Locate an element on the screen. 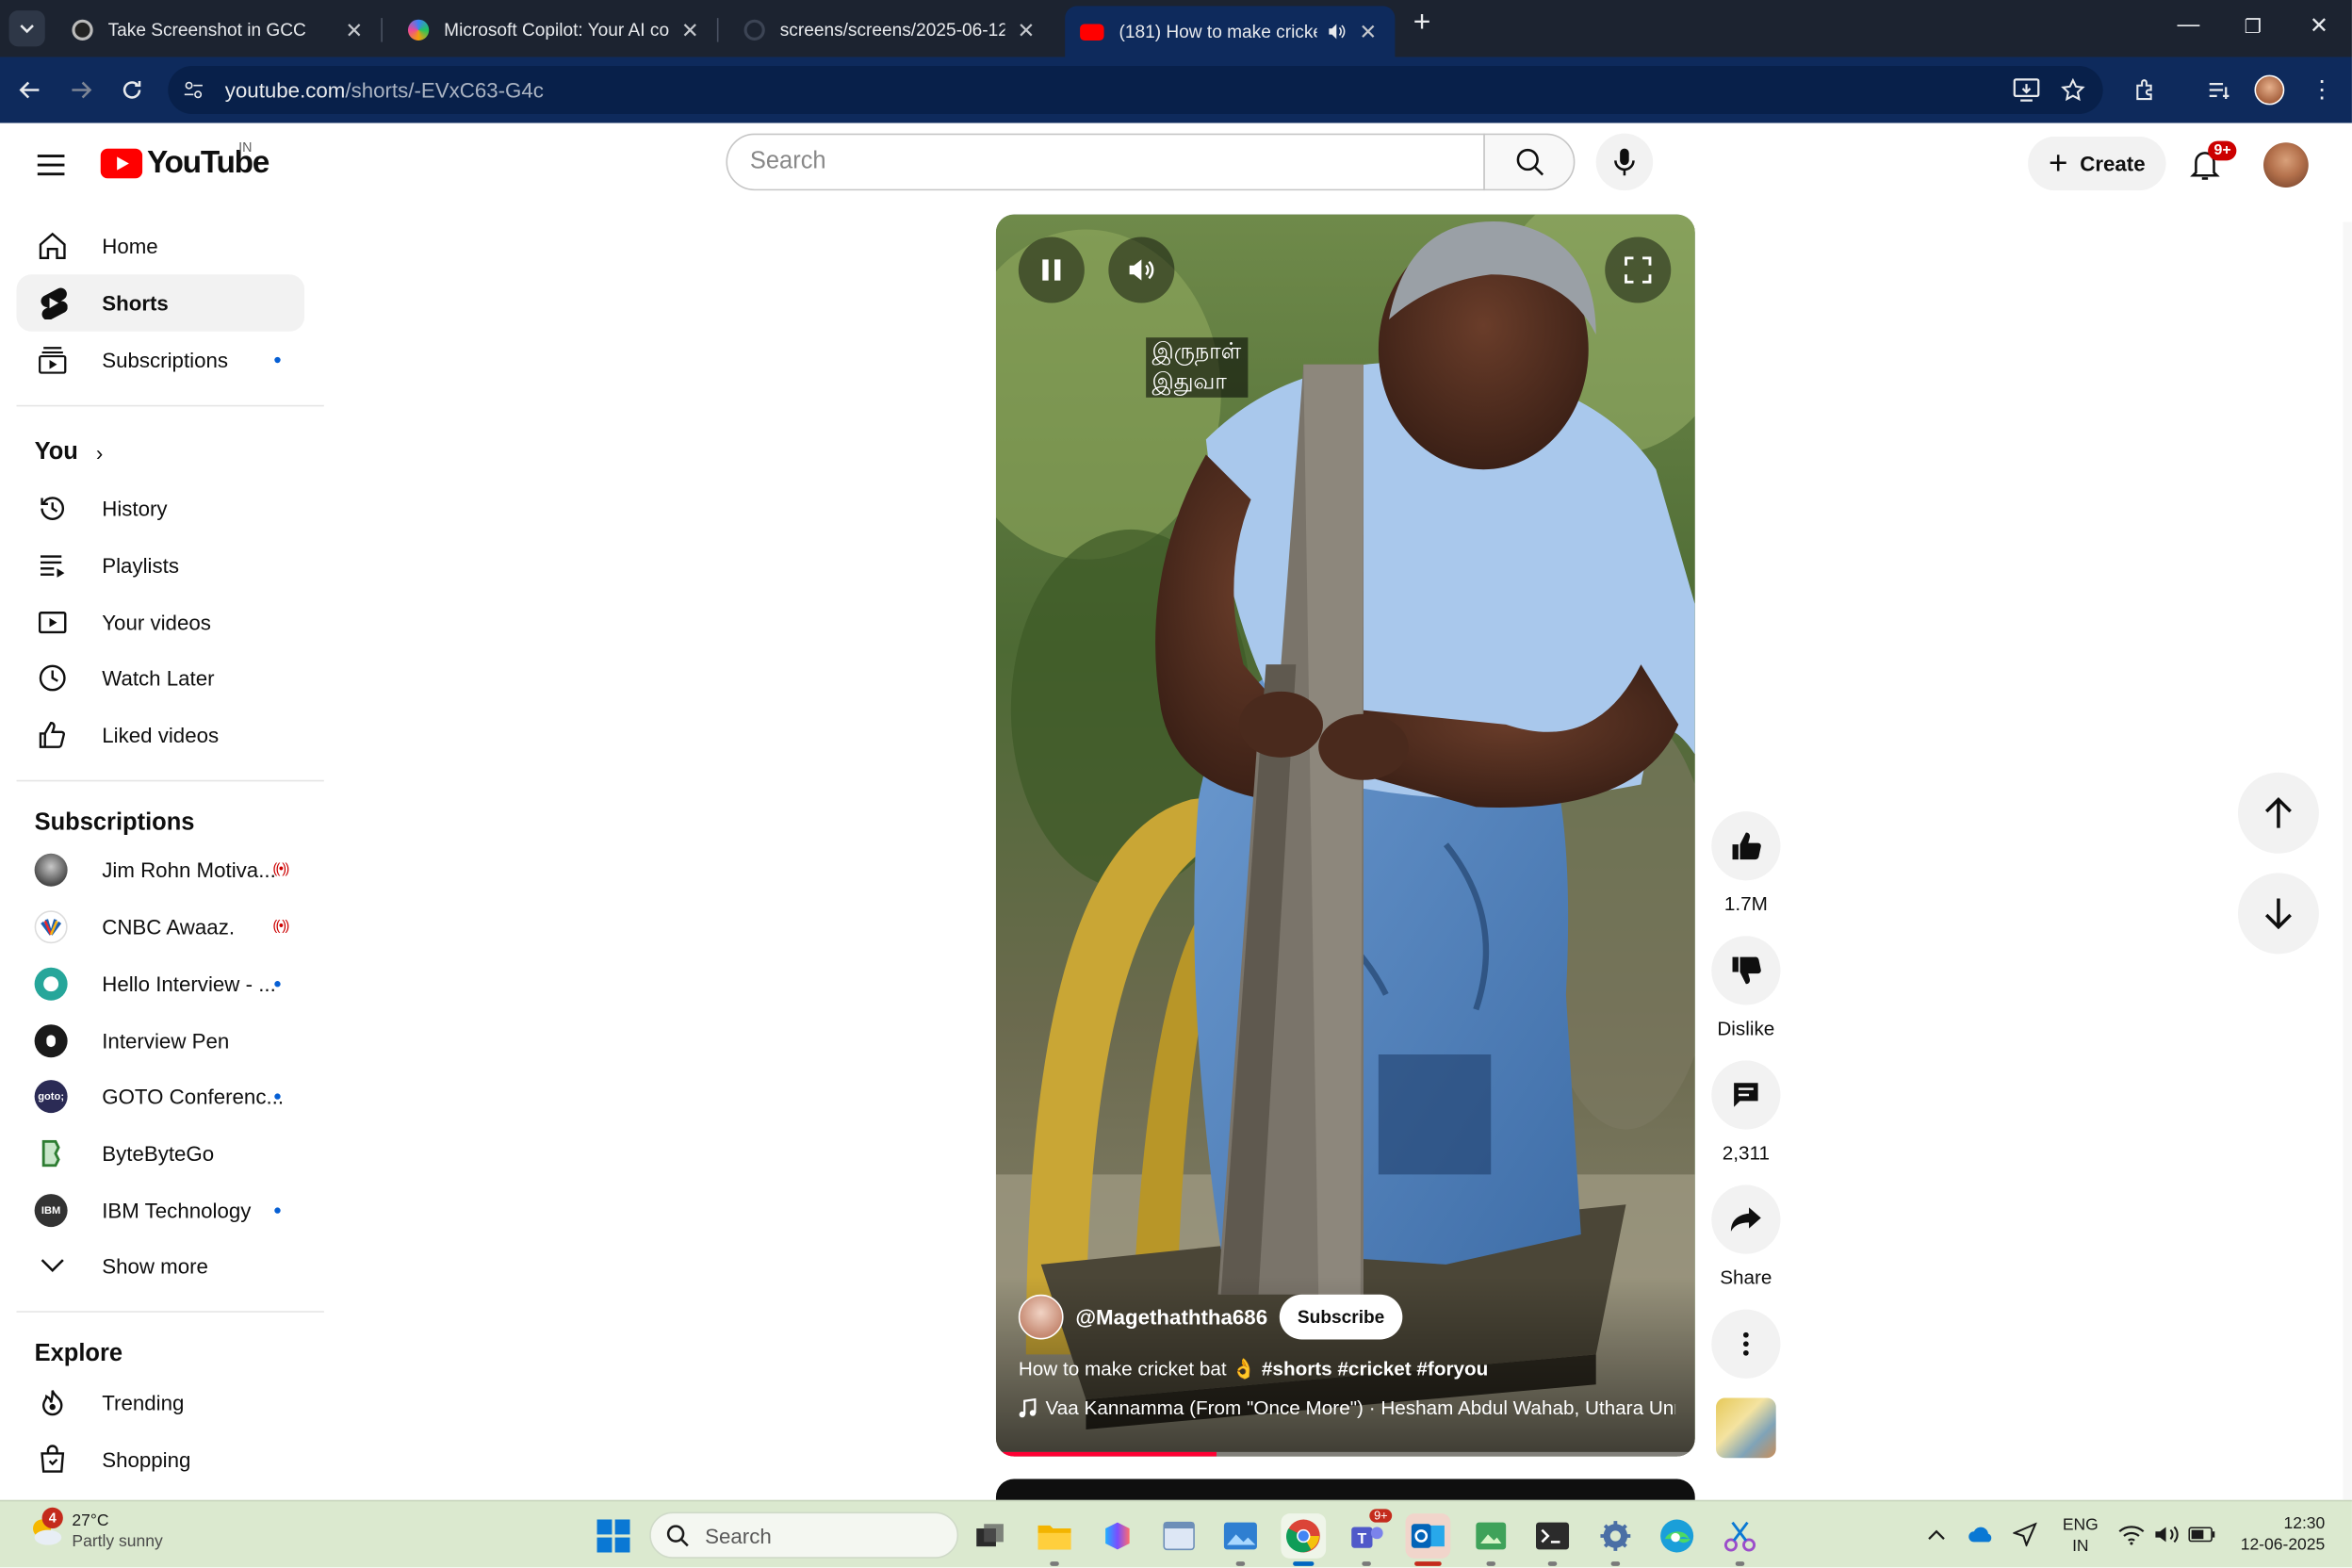 The width and height of the screenshot is (2352, 1568). start-button is located at coordinates (613, 1536).